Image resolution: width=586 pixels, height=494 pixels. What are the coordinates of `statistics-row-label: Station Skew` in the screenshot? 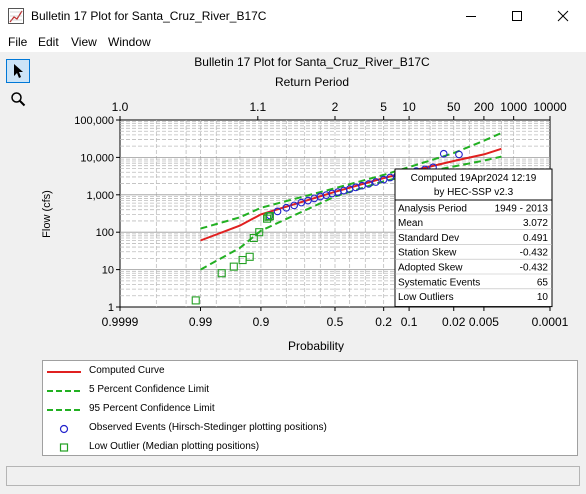 It's located at (427, 253).